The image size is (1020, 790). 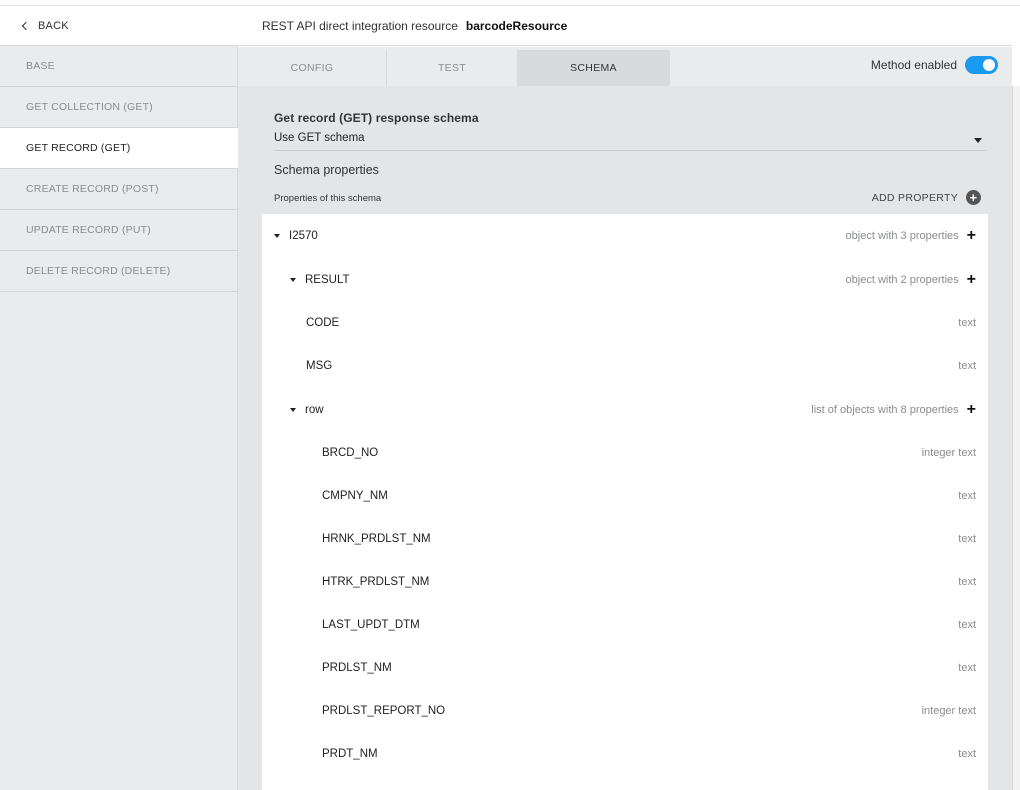 What do you see at coordinates (625, 668) in the screenshot?
I see `tree-row-prdlst-nm: PRDLST_NM text` at bounding box center [625, 668].